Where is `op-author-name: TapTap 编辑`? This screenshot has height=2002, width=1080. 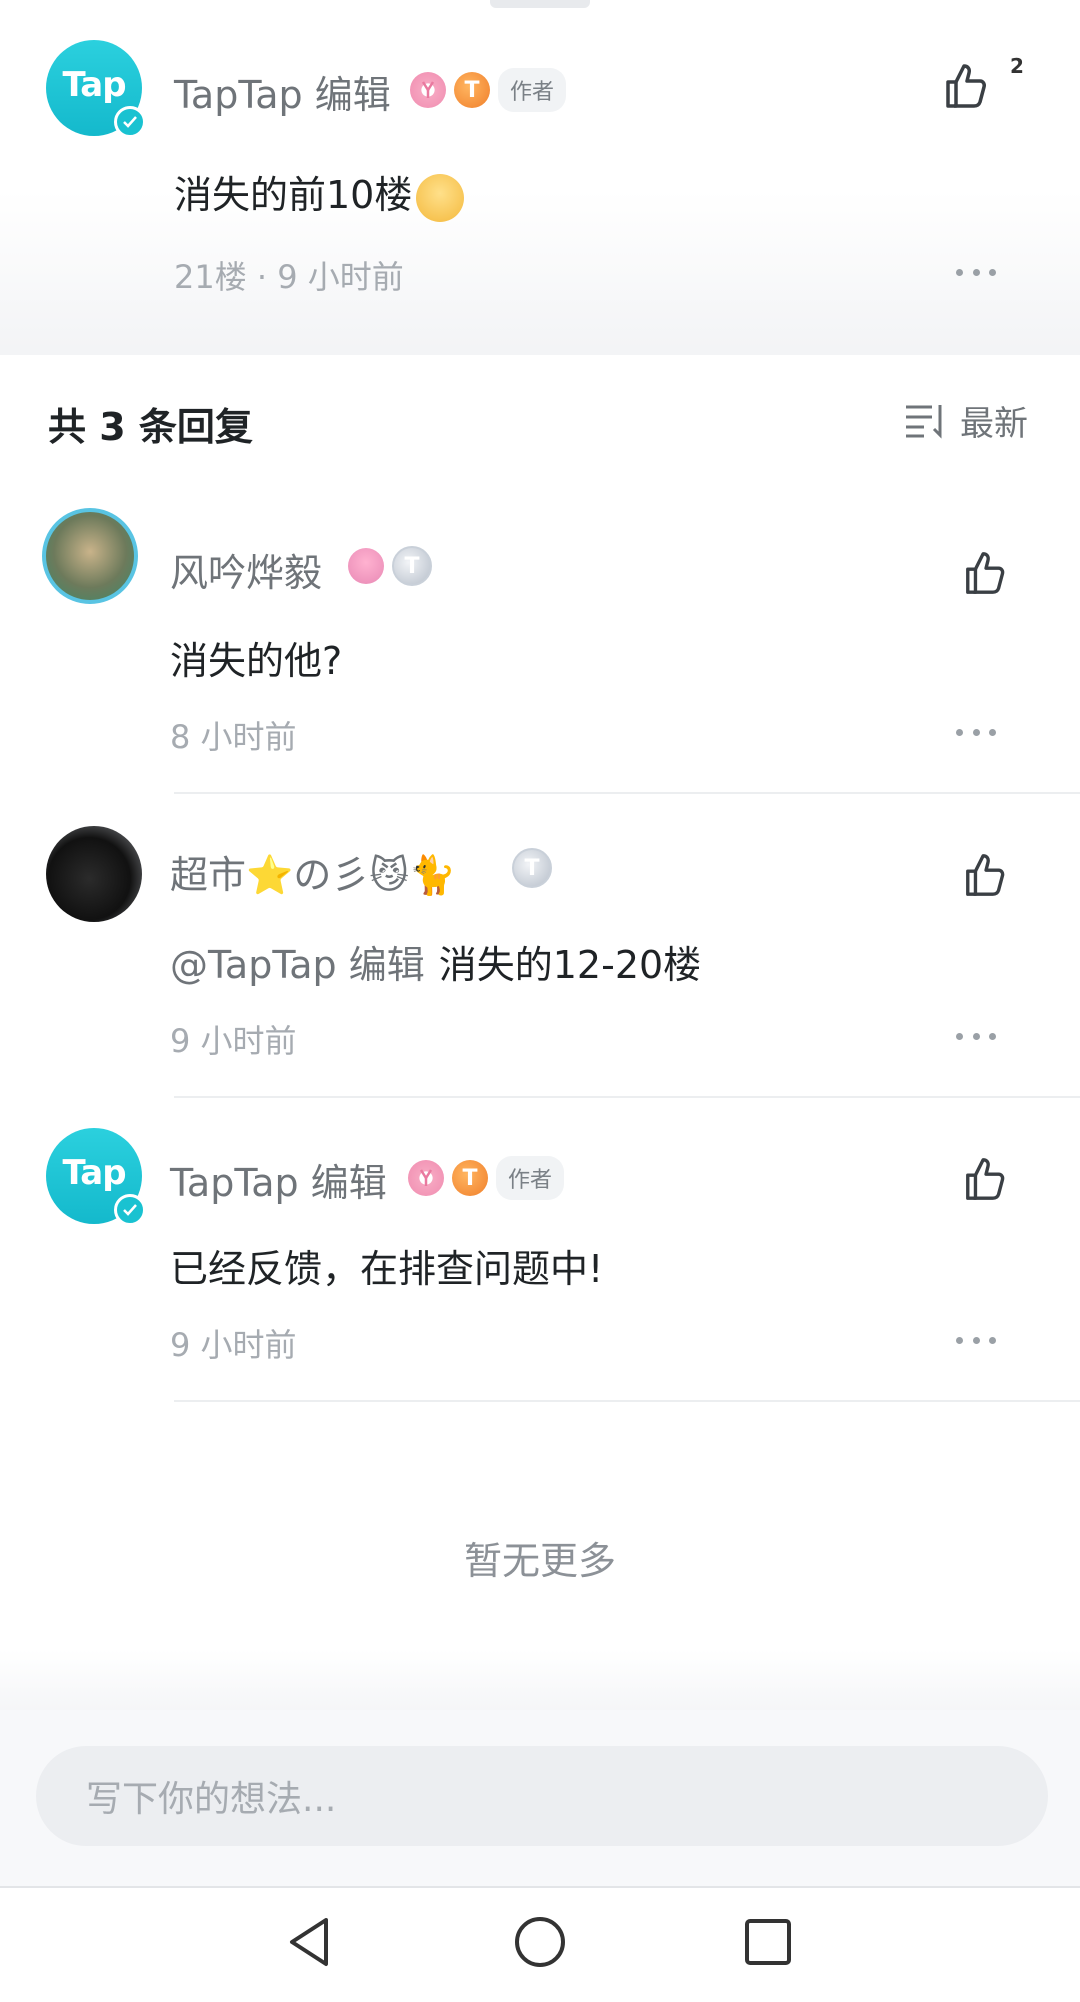
op-author-name: TapTap 编辑 is located at coordinates (282, 91).